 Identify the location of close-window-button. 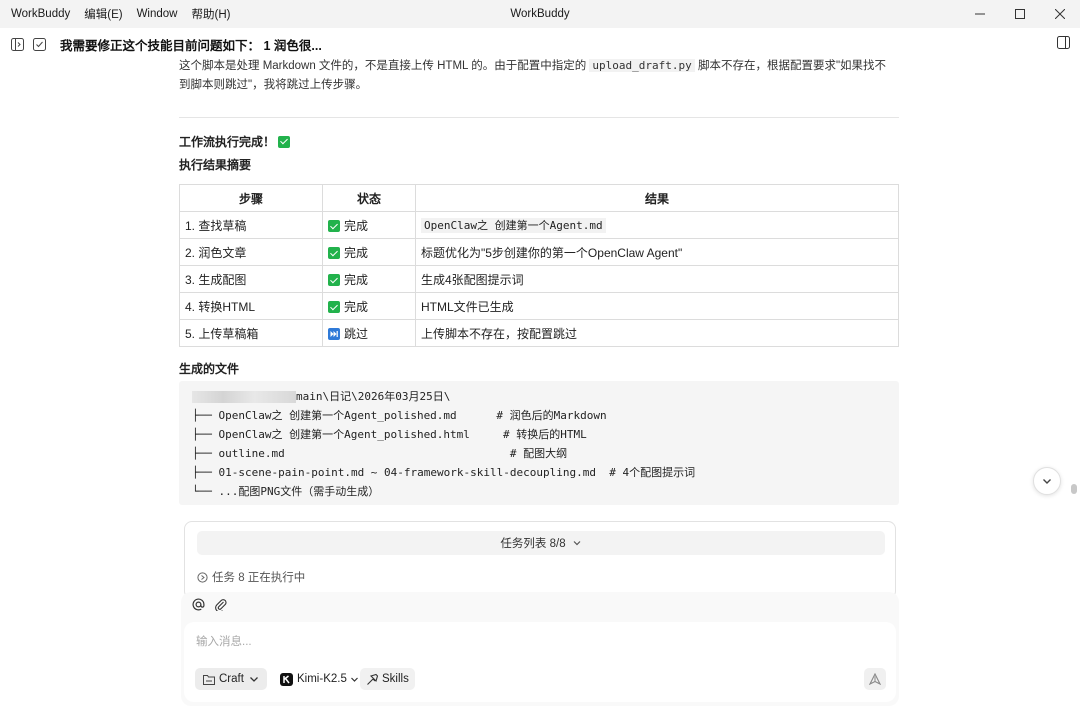
(1060, 14).